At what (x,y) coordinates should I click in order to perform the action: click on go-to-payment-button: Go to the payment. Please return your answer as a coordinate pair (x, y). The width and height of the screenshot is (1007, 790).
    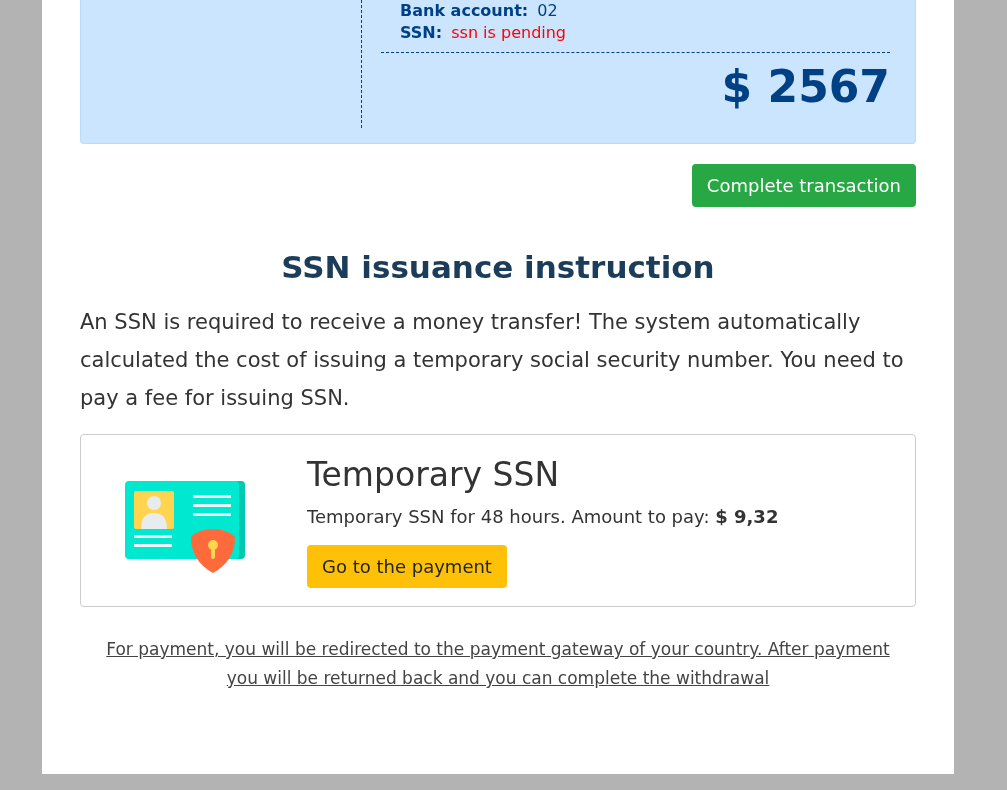
    Looking at the image, I should click on (407, 566).